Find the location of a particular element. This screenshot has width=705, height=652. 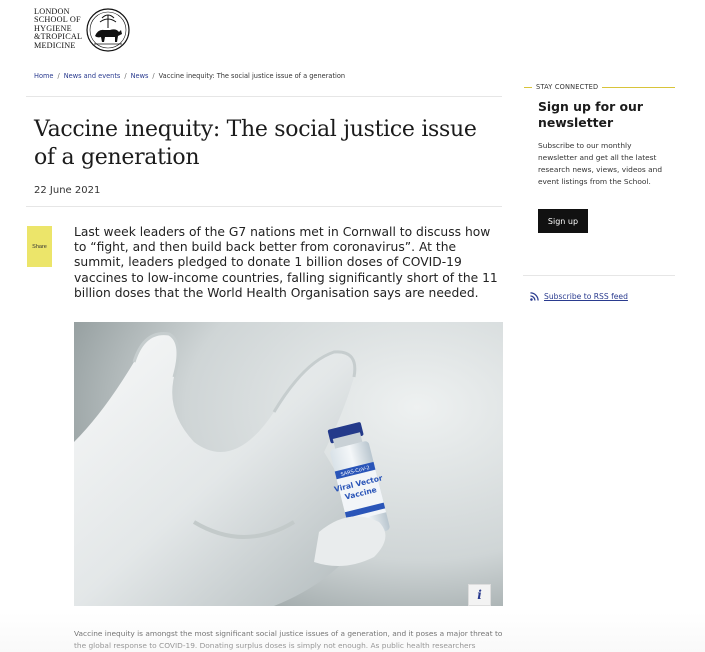

share-button: Share is located at coordinates (39, 246).